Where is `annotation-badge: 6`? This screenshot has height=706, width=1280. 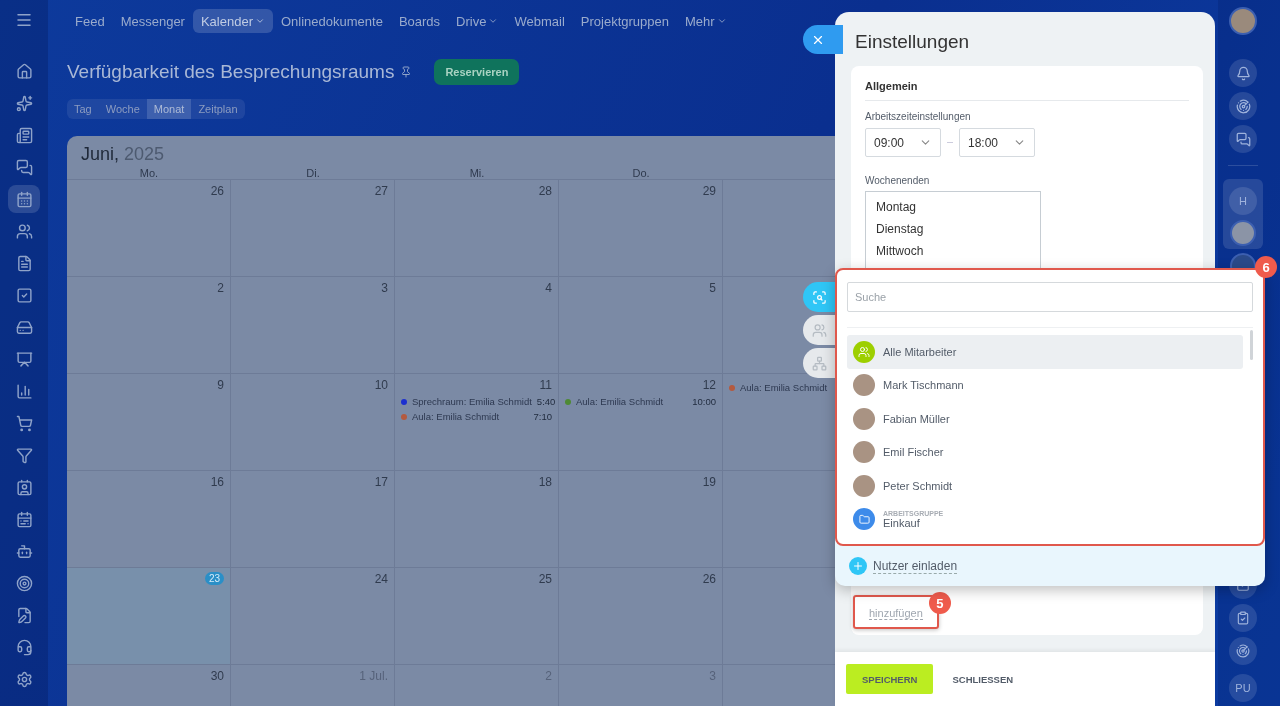 annotation-badge: 6 is located at coordinates (1266, 267).